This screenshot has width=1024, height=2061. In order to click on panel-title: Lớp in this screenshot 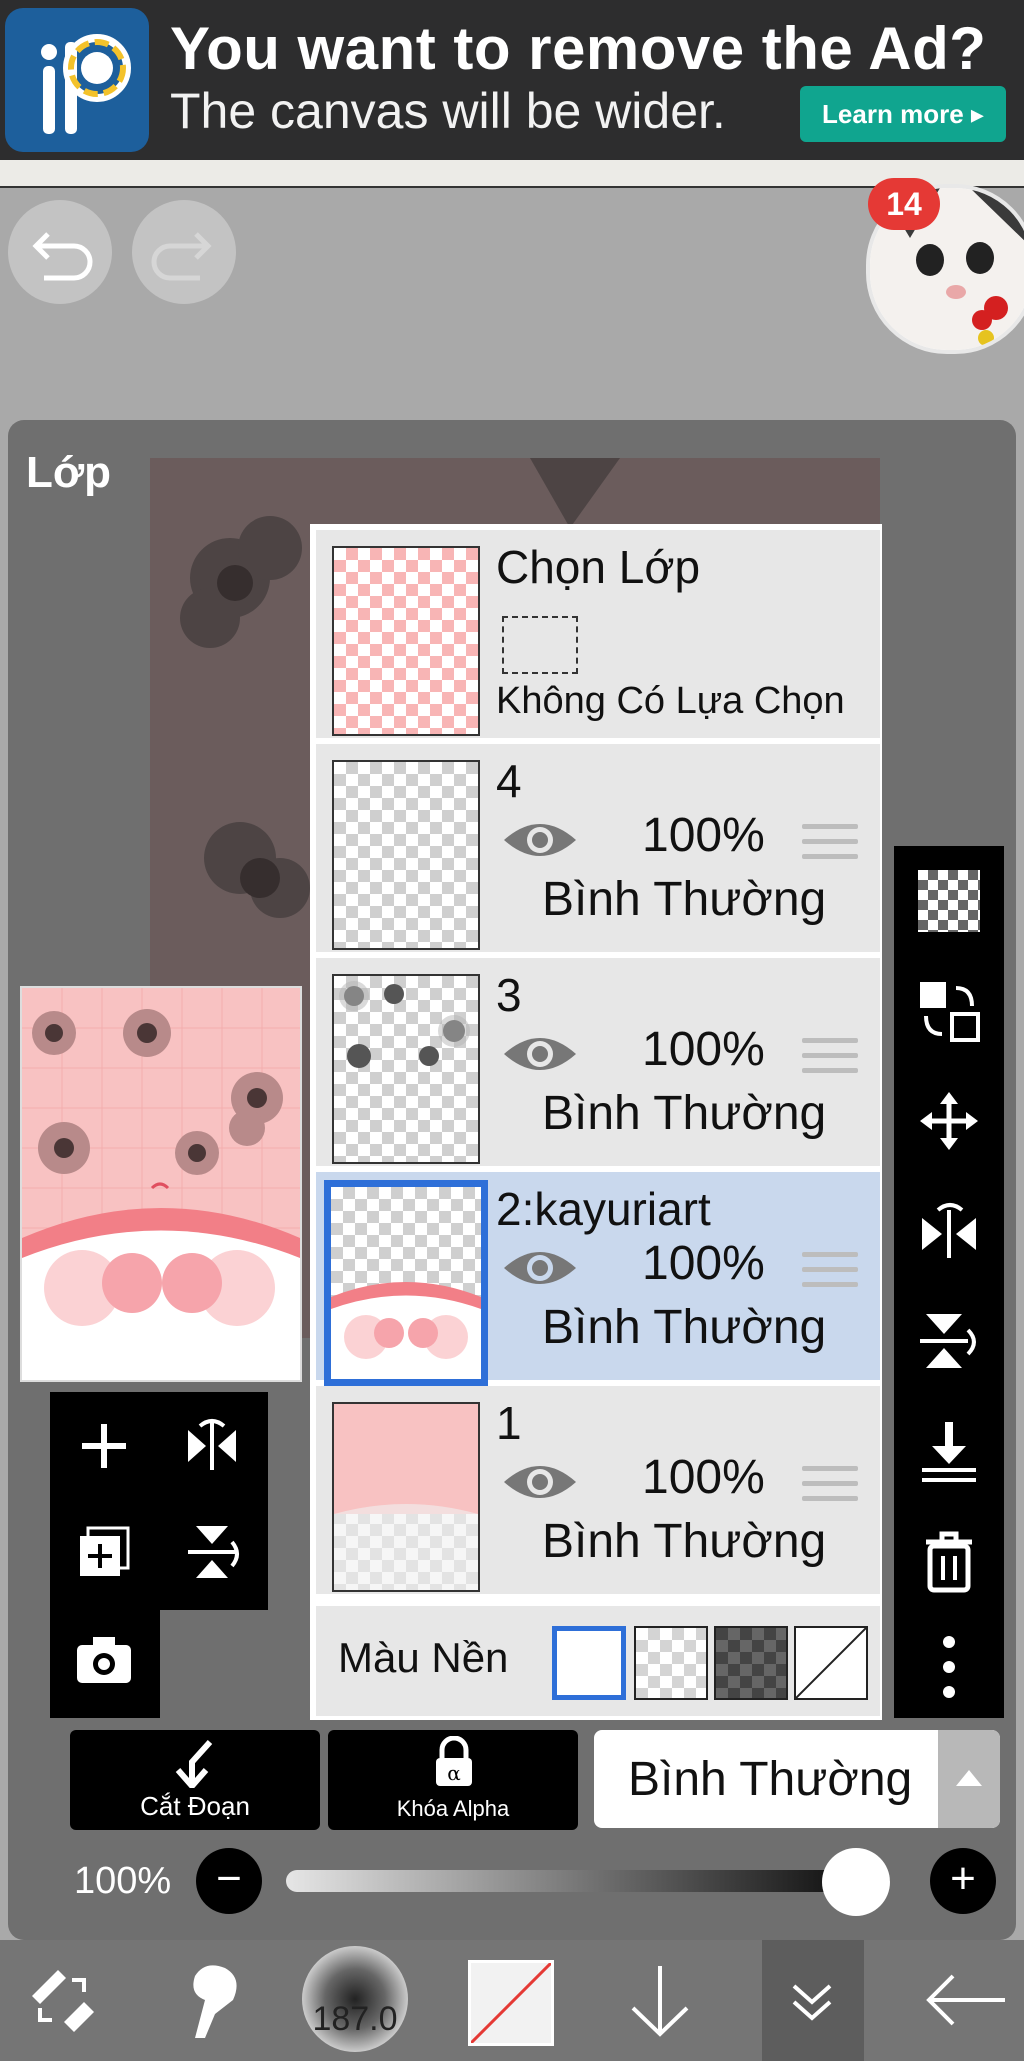, I will do `click(69, 472)`.